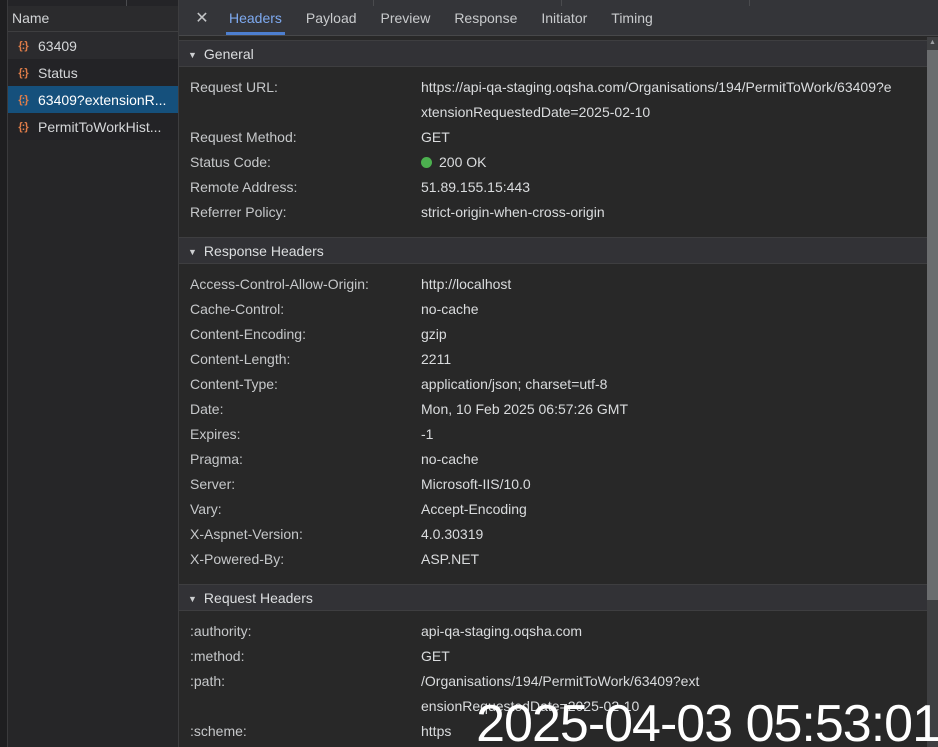 The image size is (938, 747). What do you see at coordinates (553, 534) in the screenshot?
I see `header-row: X-Aspnet-Version: 4.0.30319` at bounding box center [553, 534].